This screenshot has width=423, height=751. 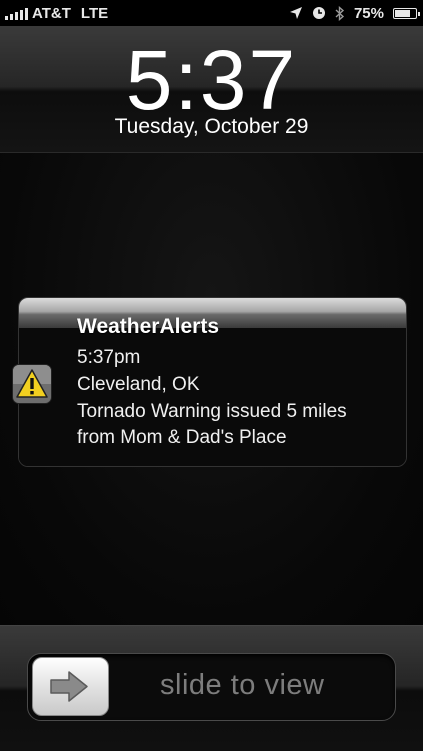 What do you see at coordinates (51, 13) in the screenshot?
I see `carrier-name: AT&T` at bounding box center [51, 13].